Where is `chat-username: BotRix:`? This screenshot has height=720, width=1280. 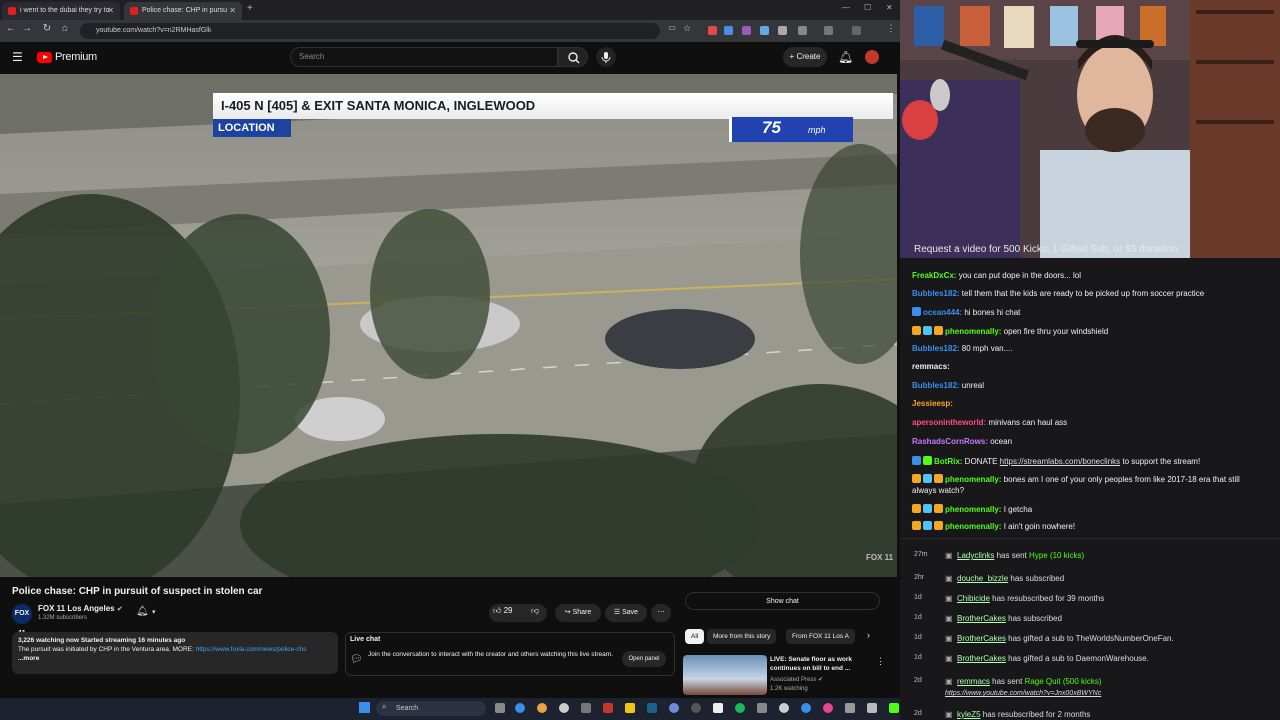 chat-username: BotRix: is located at coordinates (949, 461).